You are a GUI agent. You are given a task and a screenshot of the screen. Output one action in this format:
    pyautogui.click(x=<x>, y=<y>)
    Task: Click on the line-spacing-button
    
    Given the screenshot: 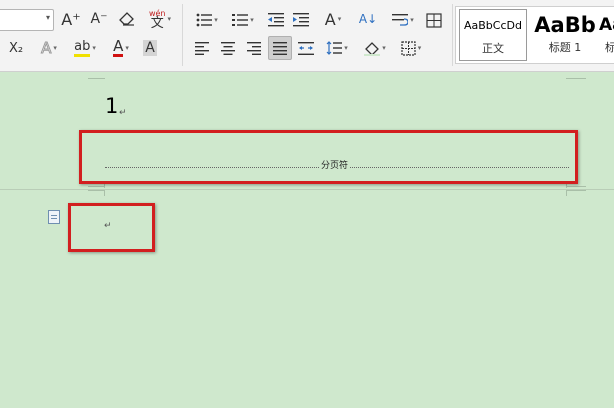 What is the action you would take?
    pyautogui.click(x=337, y=48)
    